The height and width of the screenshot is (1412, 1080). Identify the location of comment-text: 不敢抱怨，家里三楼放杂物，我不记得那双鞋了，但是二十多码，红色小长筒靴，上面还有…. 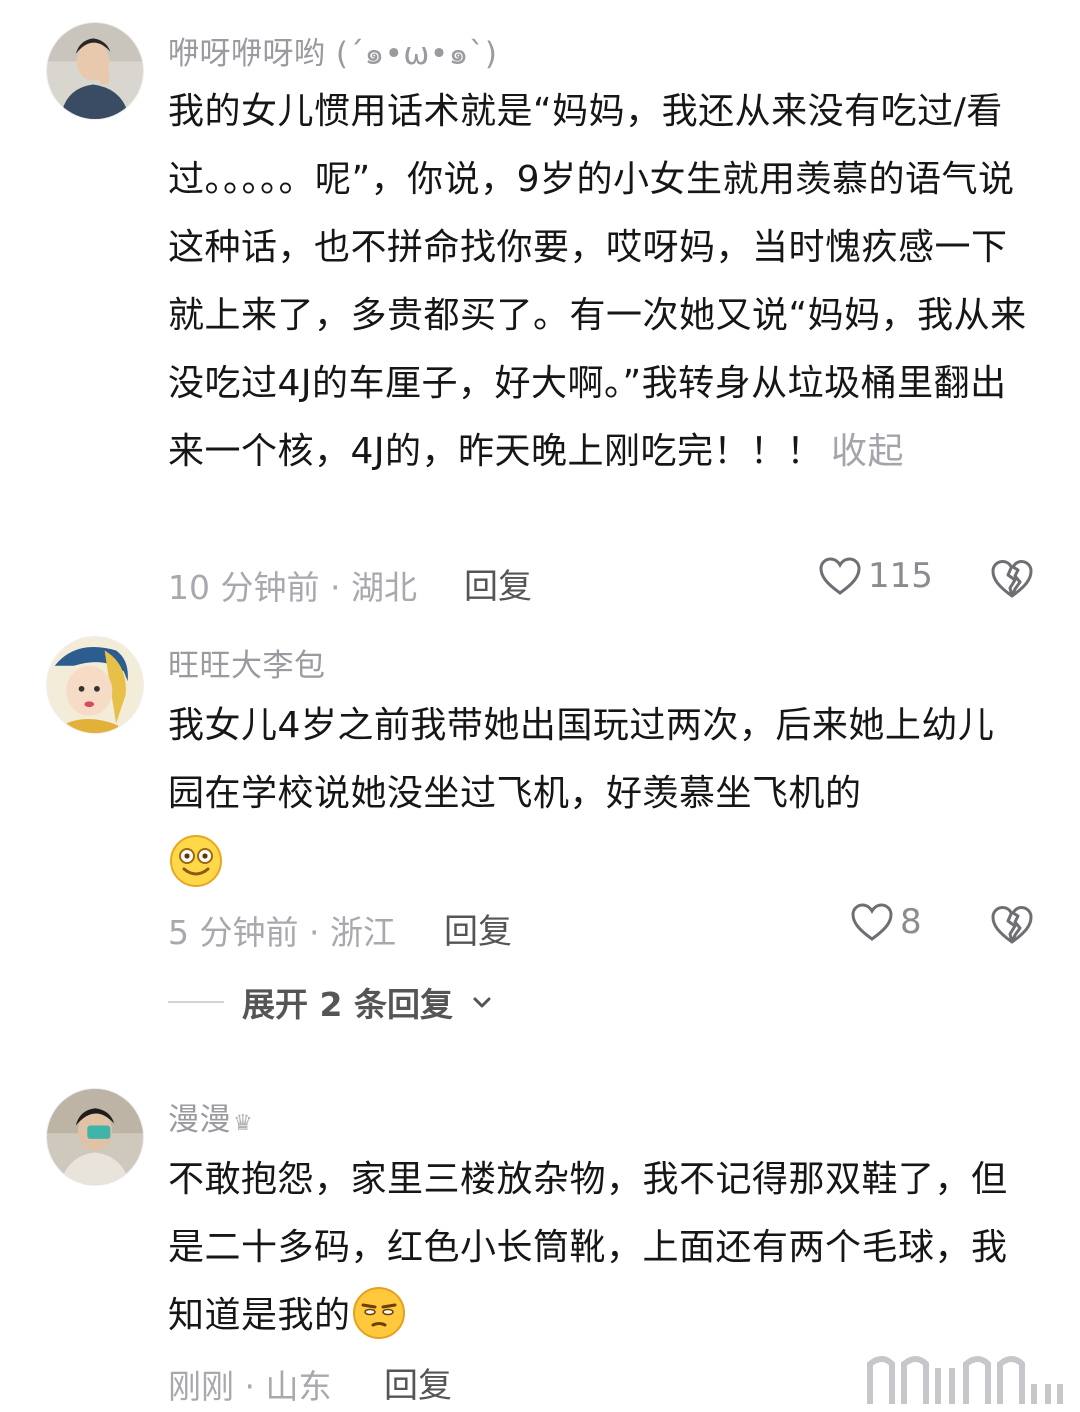
(598, 1248).